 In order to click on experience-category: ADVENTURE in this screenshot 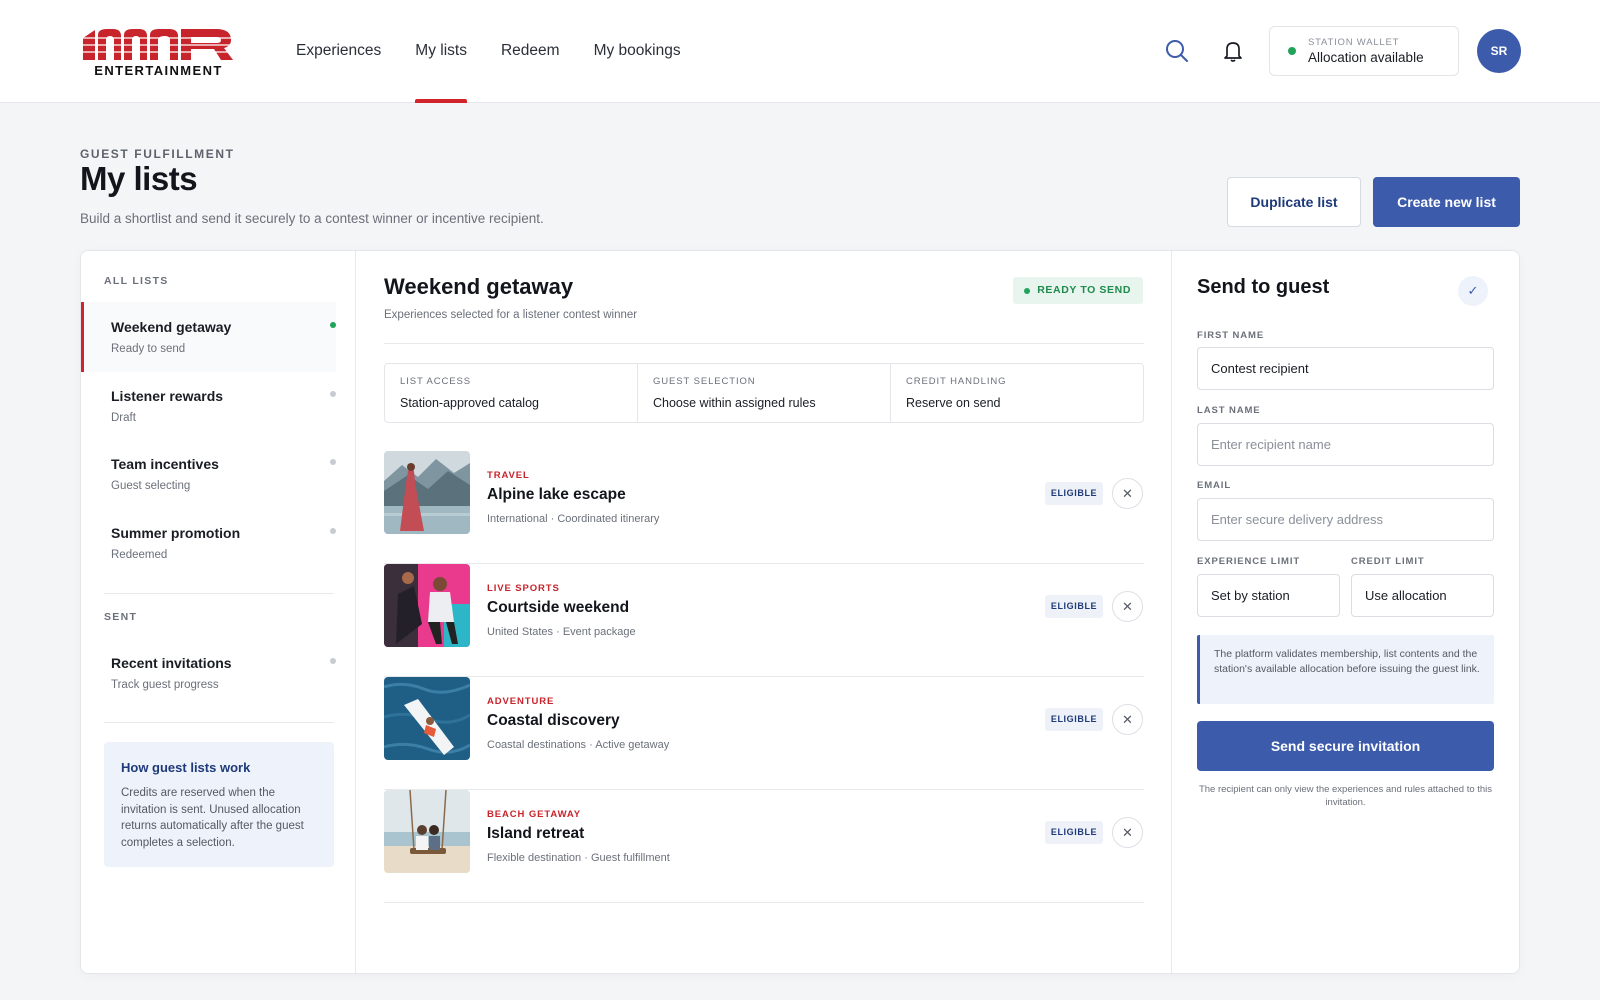, I will do `click(521, 701)`.